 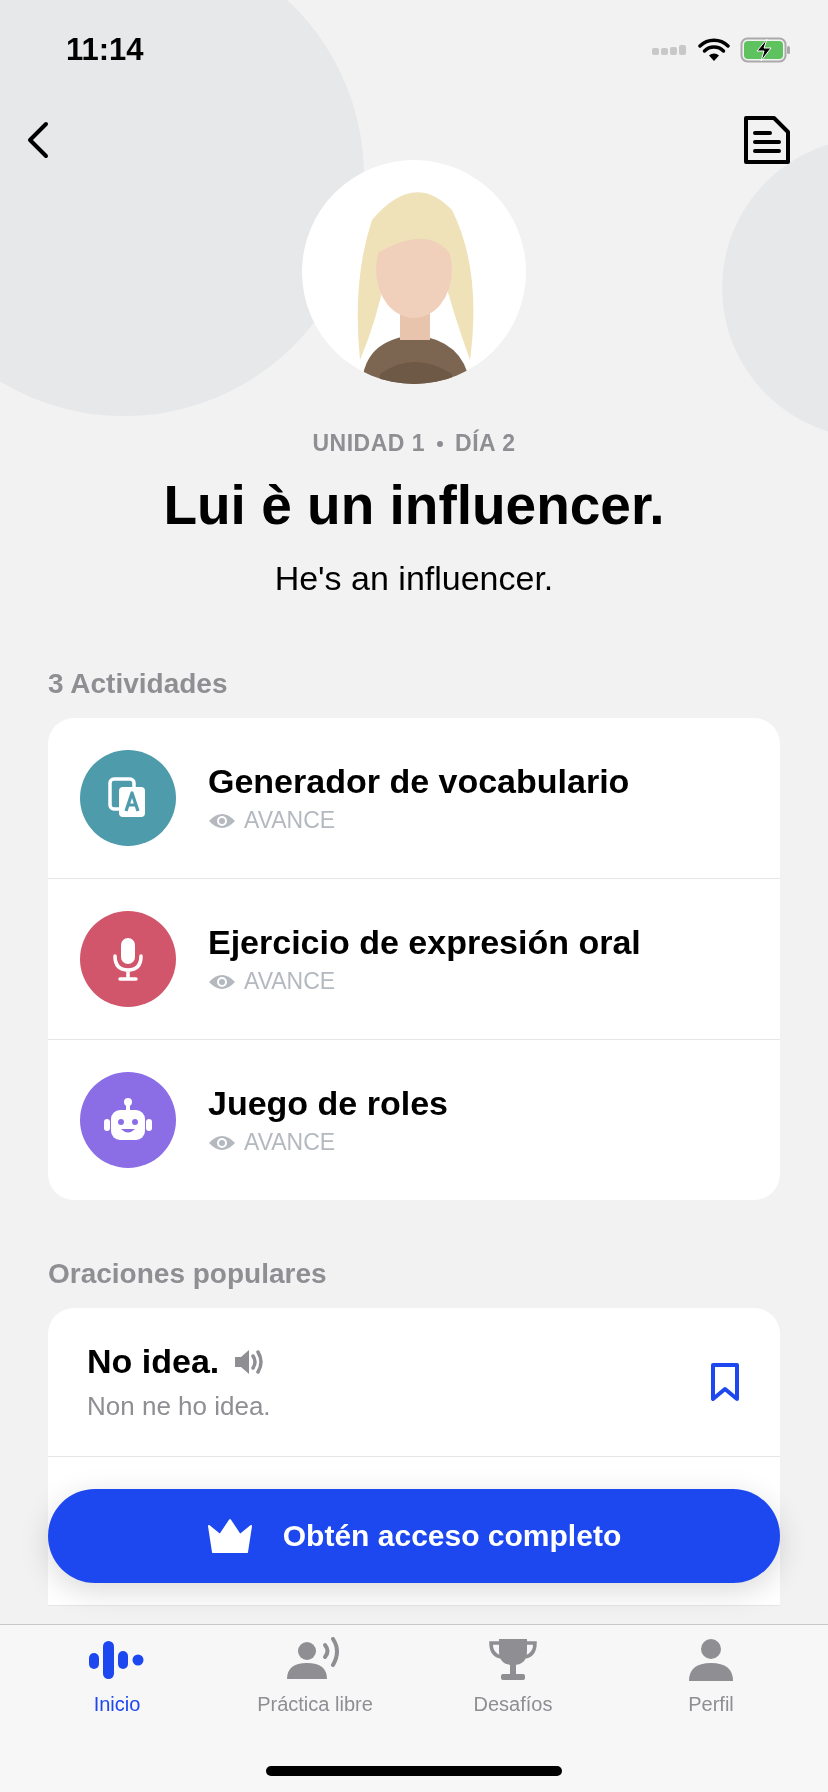 What do you see at coordinates (105, 50) in the screenshot?
I see `status-time: 11:14` at bounding box center [105, 50].